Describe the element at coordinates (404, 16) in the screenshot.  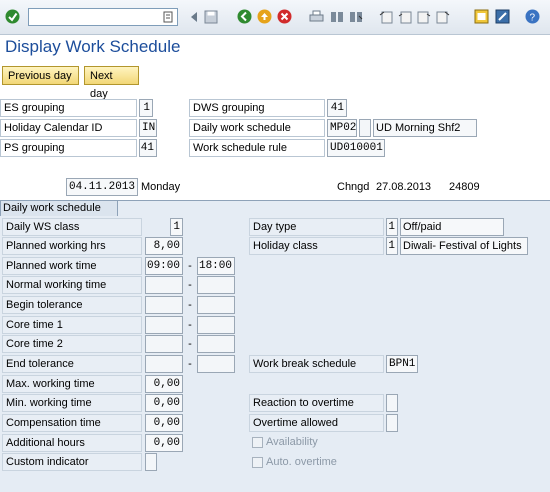
I see `previous-page-icon` at that location.